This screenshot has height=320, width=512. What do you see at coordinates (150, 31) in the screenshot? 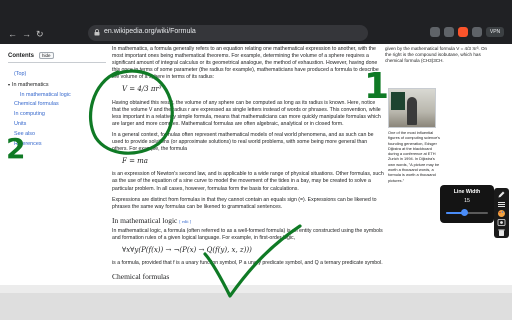
I see `url-text: en.wikipedia.org/wiki/Formula` at bounding box center [150, 31].